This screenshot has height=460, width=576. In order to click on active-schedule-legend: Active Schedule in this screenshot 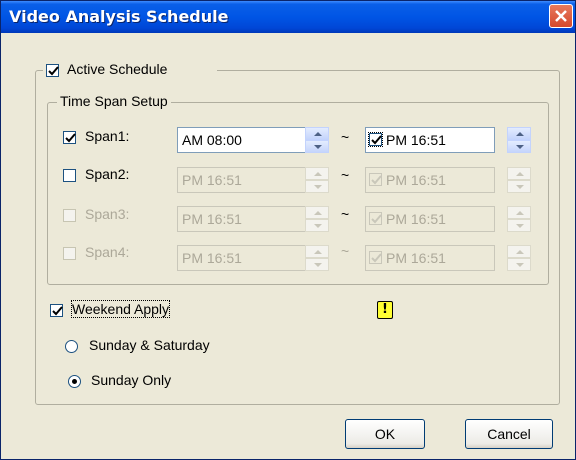, I will do `click(130, 71)`.